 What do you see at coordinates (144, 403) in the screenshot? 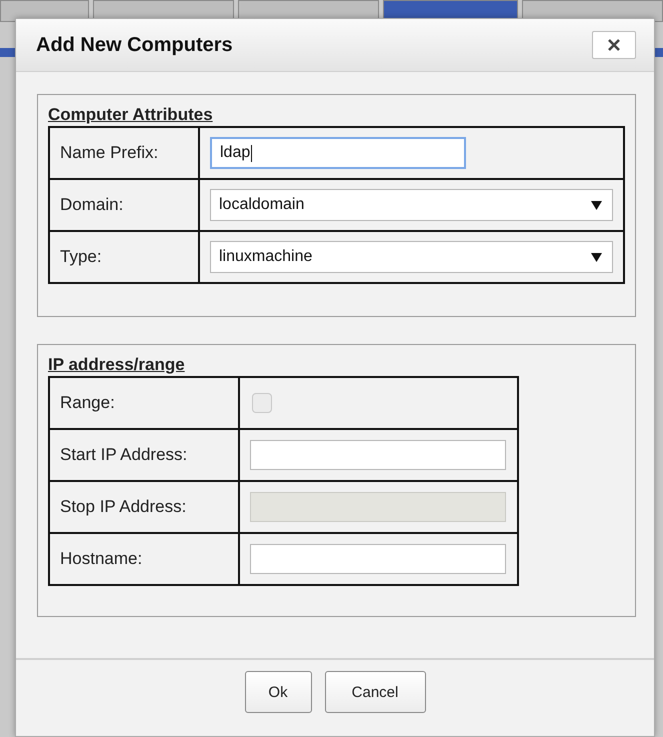
I see `field-label: Range:` at bounding box center [144, 403].